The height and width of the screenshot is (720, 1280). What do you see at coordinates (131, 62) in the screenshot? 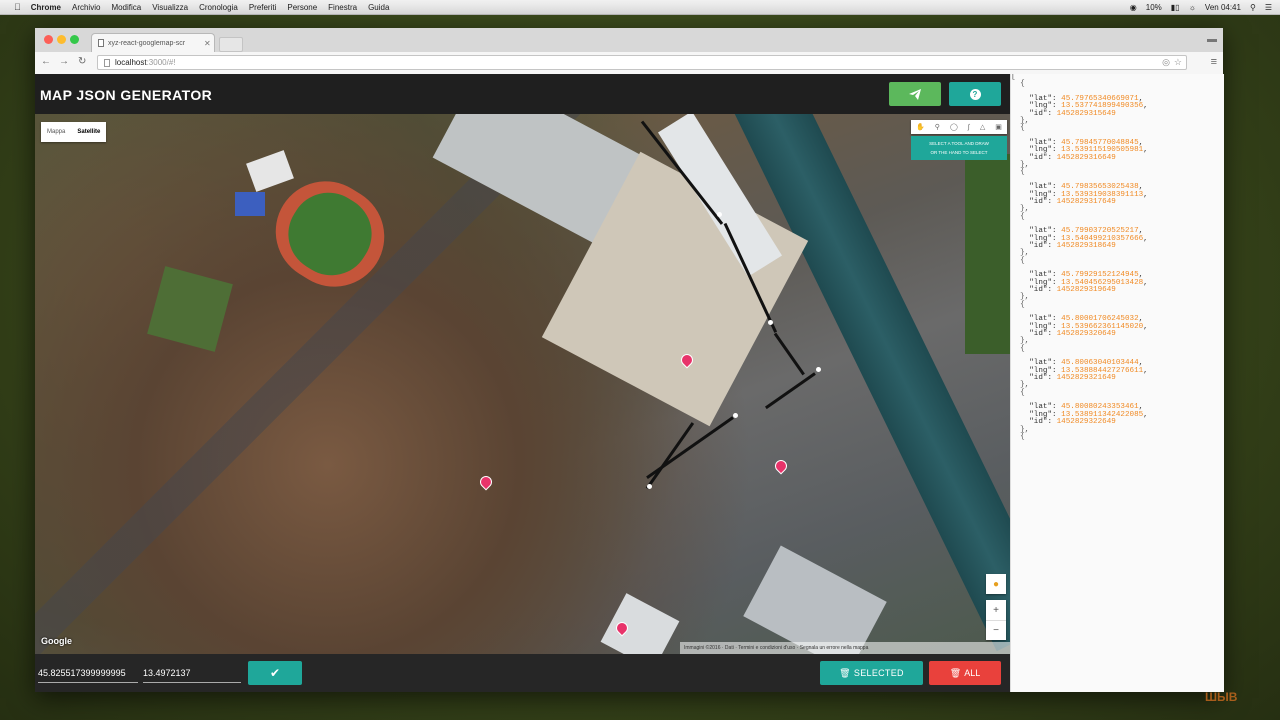
I see `url-host: localhost` at bounding box center [131, 62].